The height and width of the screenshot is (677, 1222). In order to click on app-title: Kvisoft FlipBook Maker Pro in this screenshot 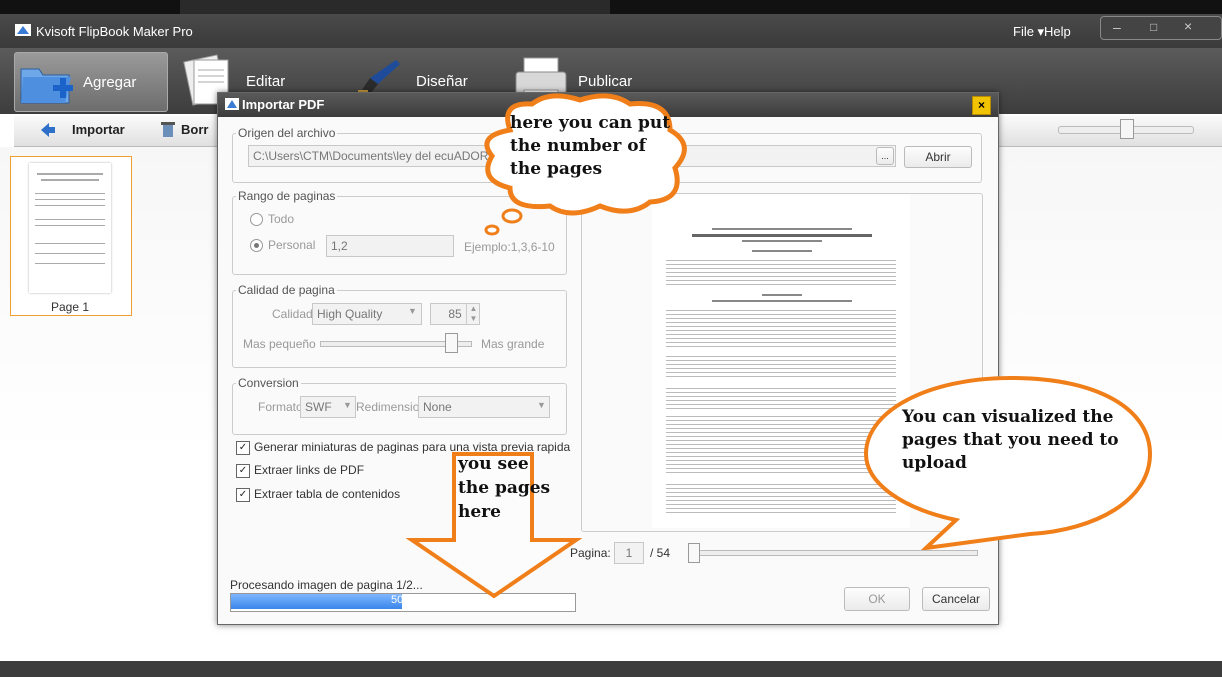, I will do `click(114, 31)`.